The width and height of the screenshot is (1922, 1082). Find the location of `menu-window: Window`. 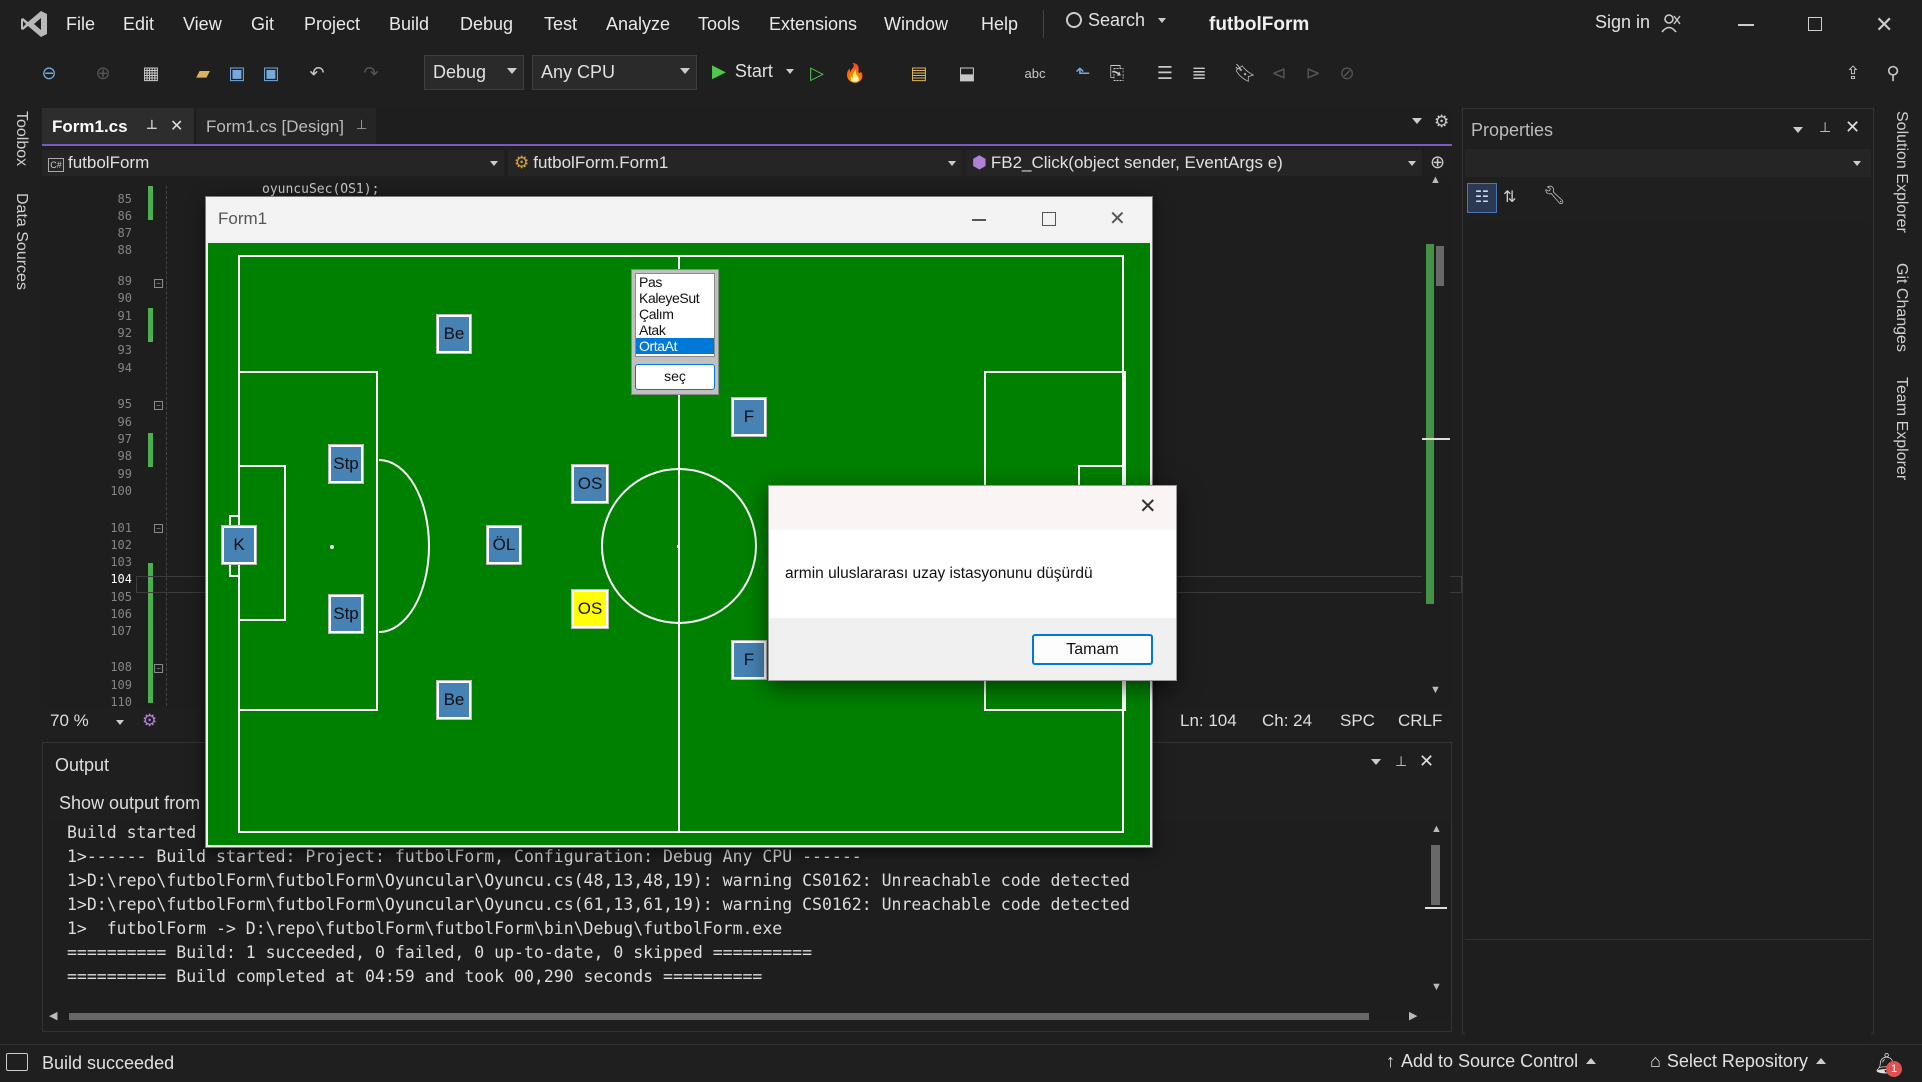

menu-window: Window is located at coordinates (916, 24).